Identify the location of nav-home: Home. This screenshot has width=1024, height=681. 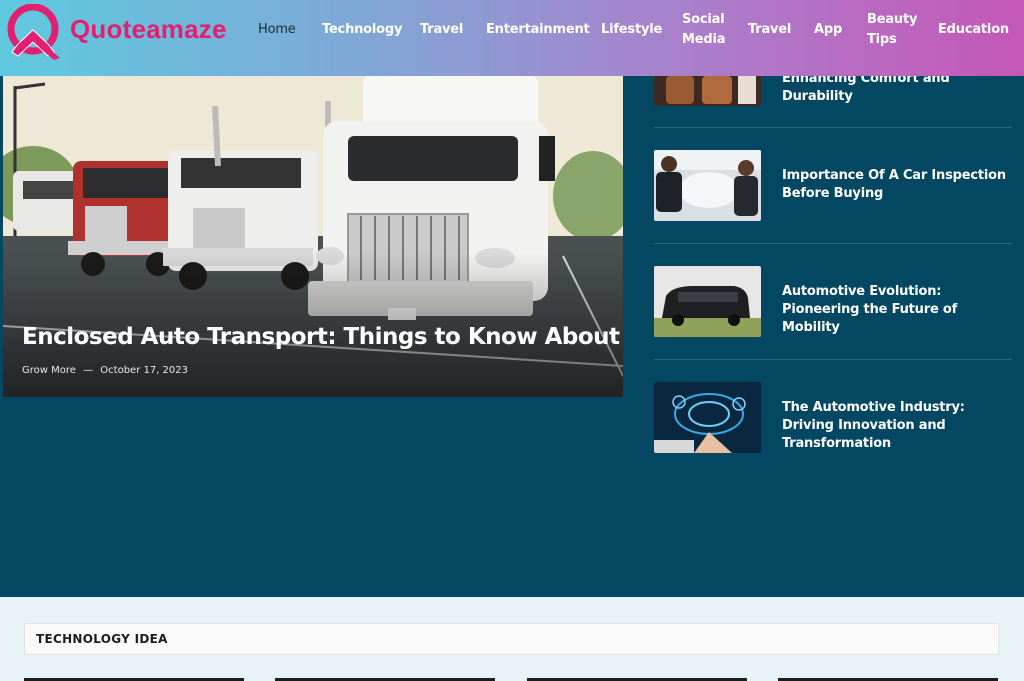
(277, 30).